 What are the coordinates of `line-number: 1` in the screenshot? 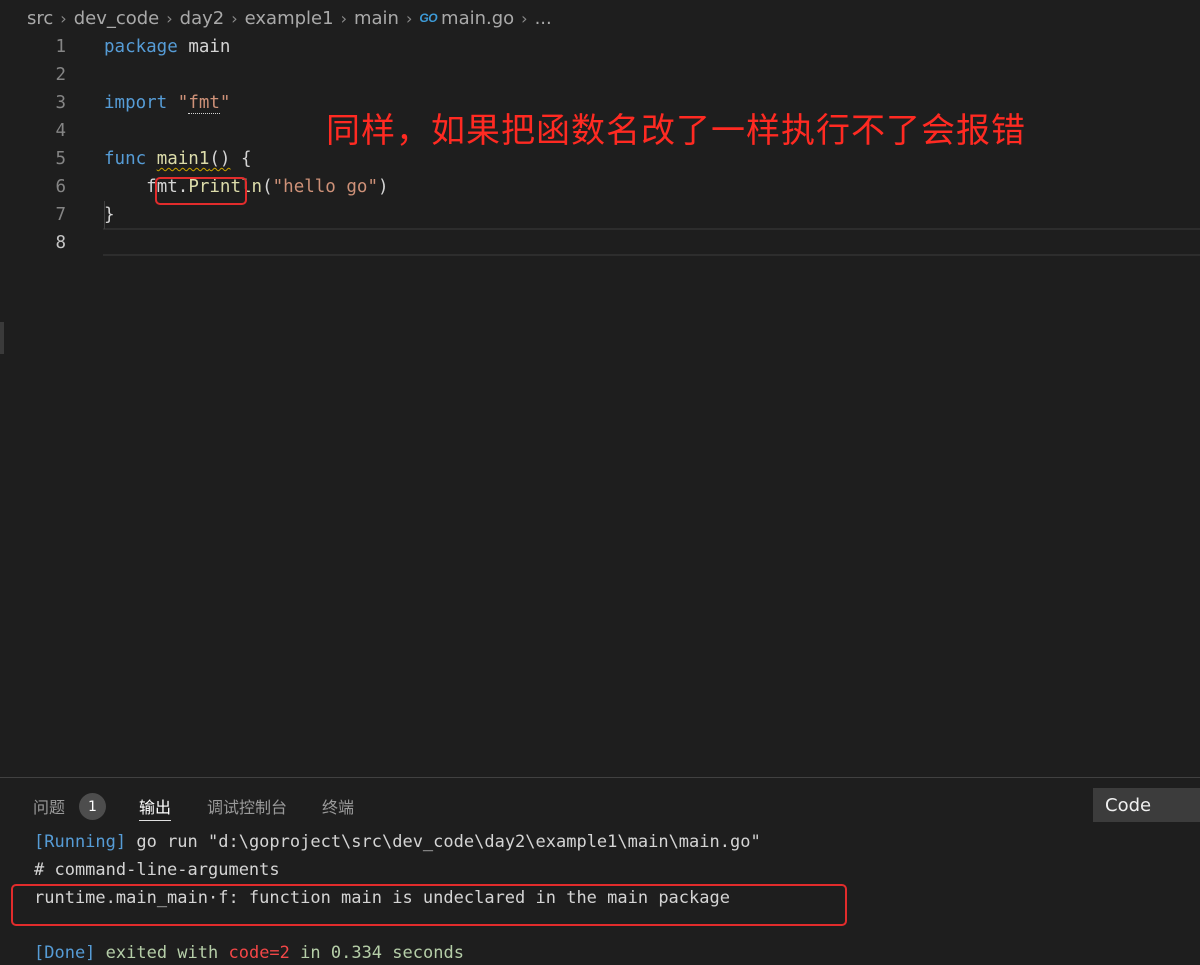 It's located at (60, 47).